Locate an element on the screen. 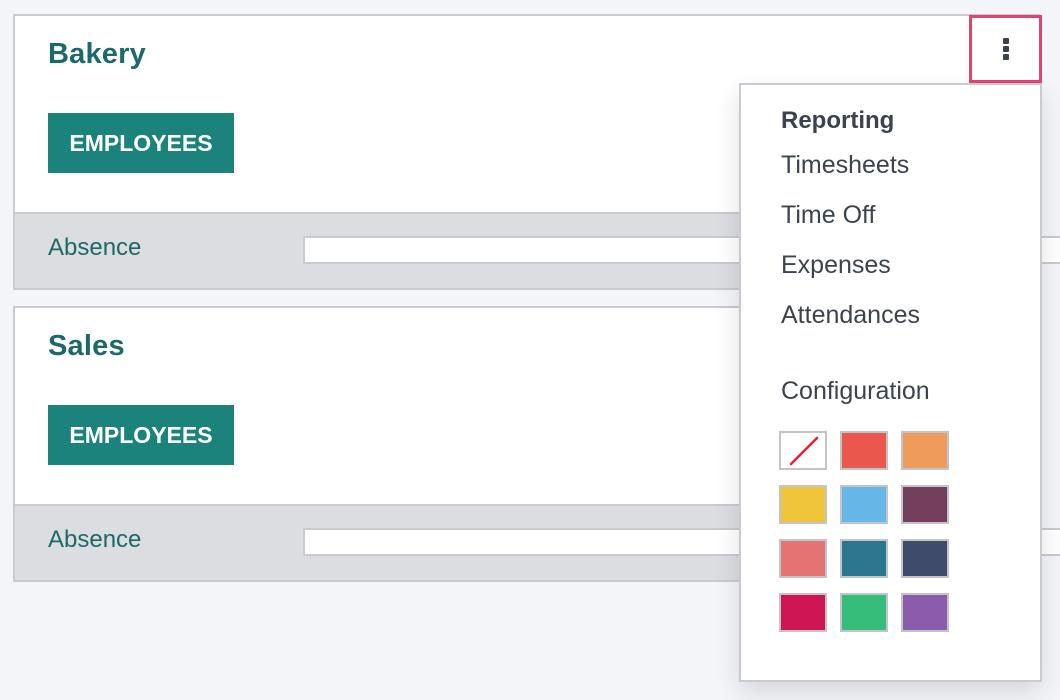 This screenshot has height=700, width=1060. no-color-slash-icon is located at coordinates (804, 451).